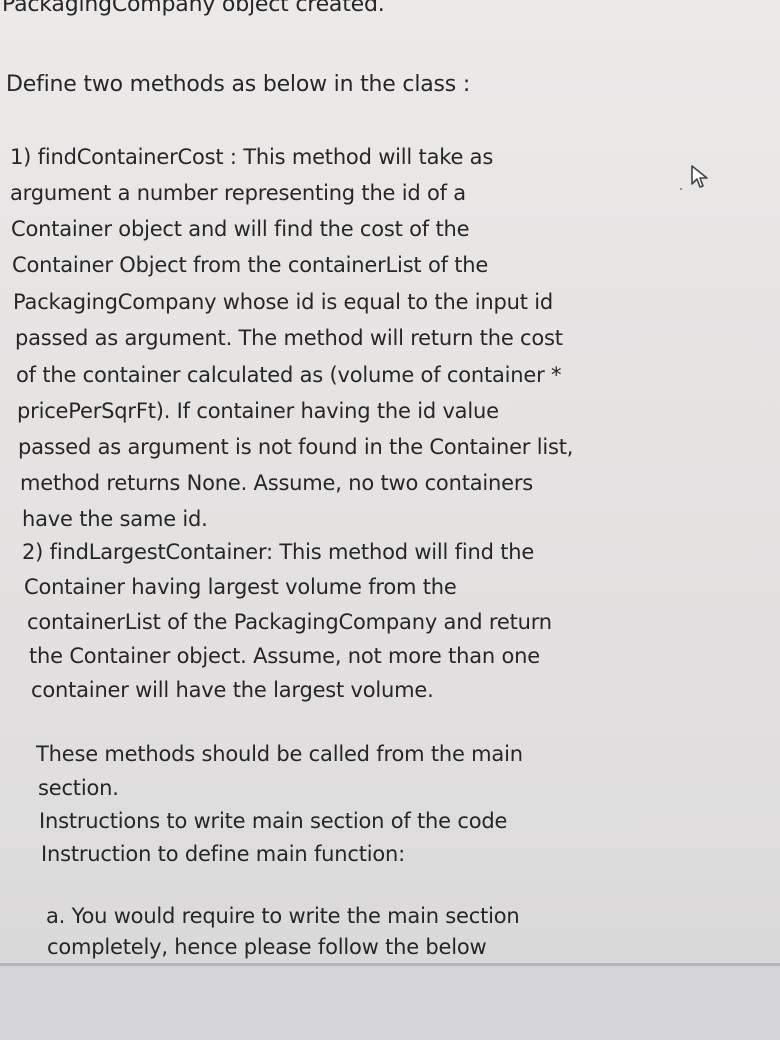 The image size is (780, 1040). What do you see at coordinates (193, 8) in the screenshot?
I see `title-line: PackagingCompany object created.` at bounding box center [193, 8].